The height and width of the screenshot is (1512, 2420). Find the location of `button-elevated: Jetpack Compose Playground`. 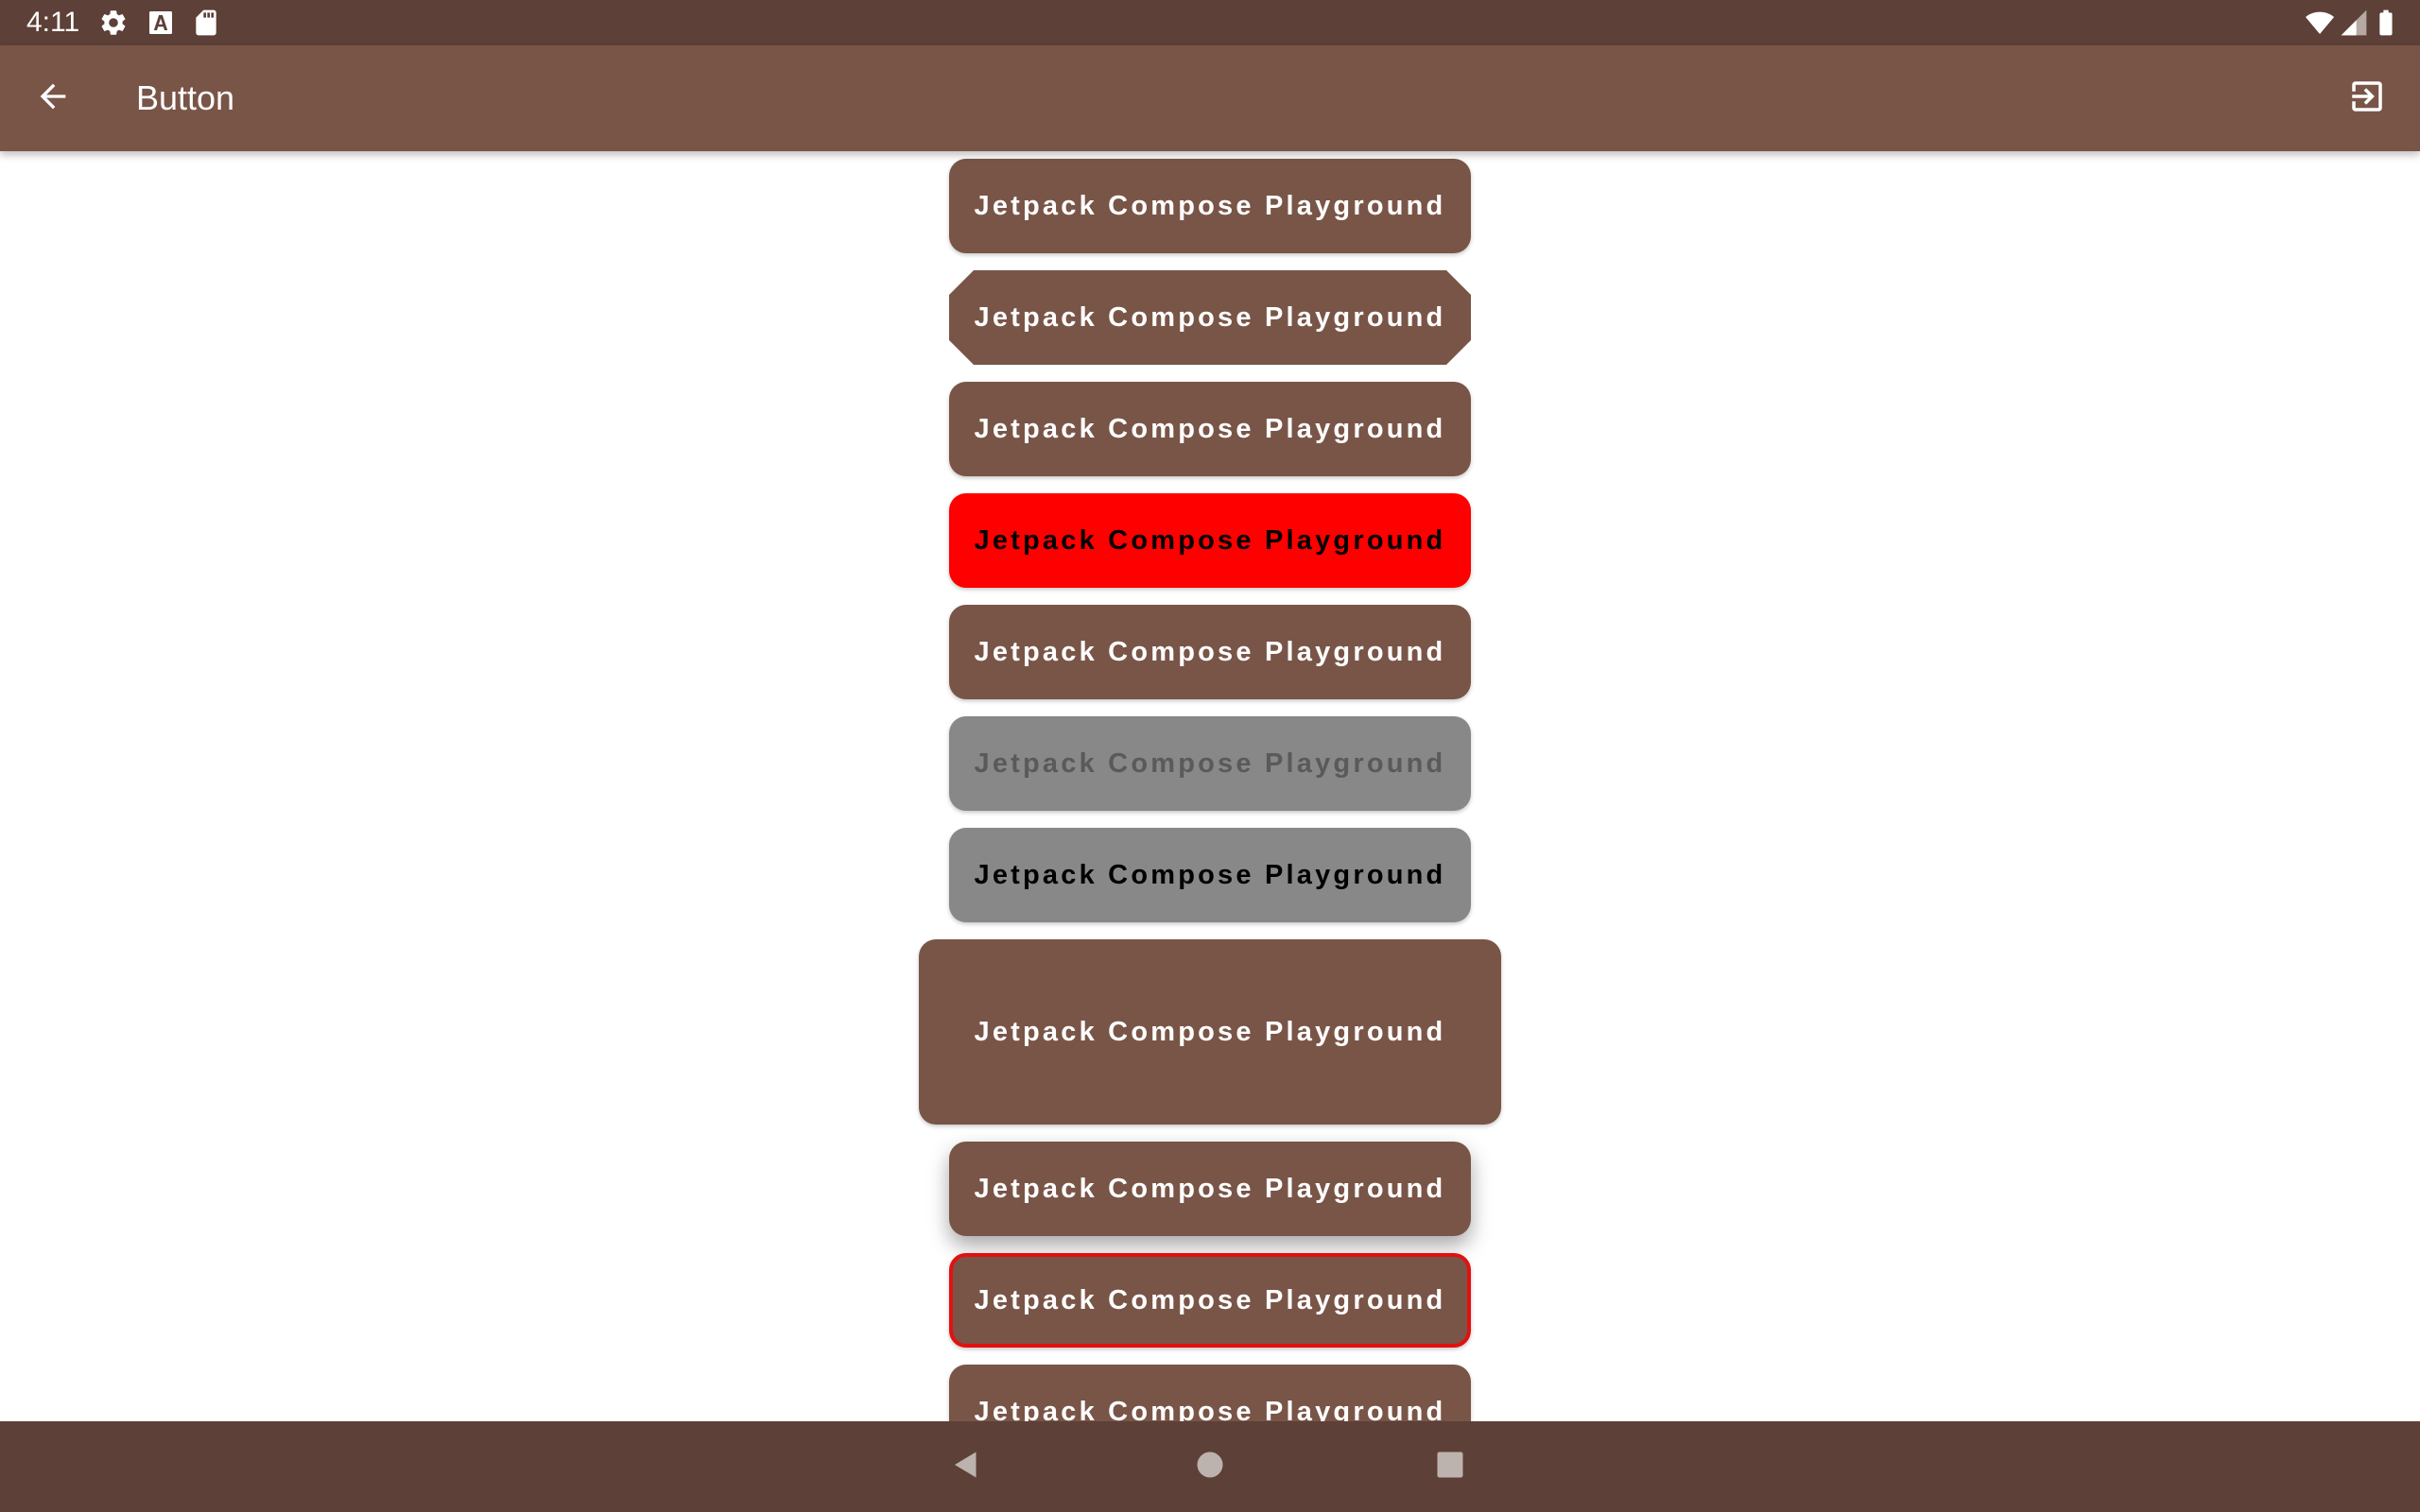

button-elevated: Jetpack Compose Playground is located at coordinates (1210, 1189).